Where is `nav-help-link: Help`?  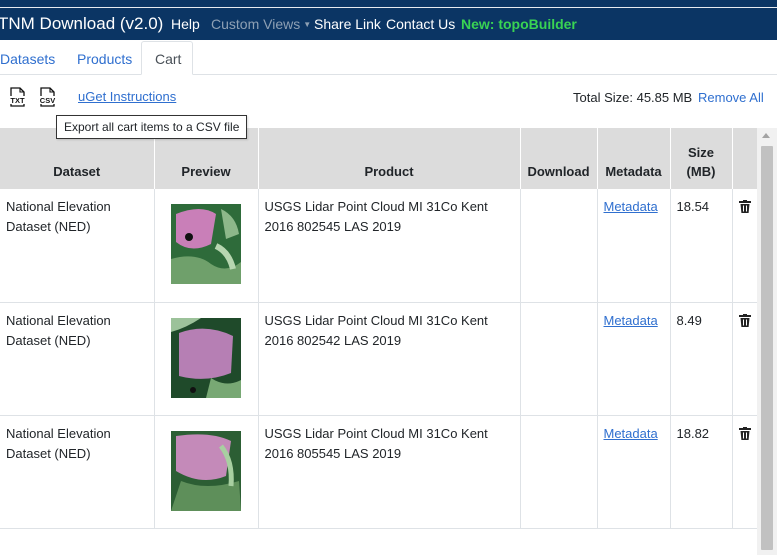
nav-help-link: Help is located at coordinates (185, 24).